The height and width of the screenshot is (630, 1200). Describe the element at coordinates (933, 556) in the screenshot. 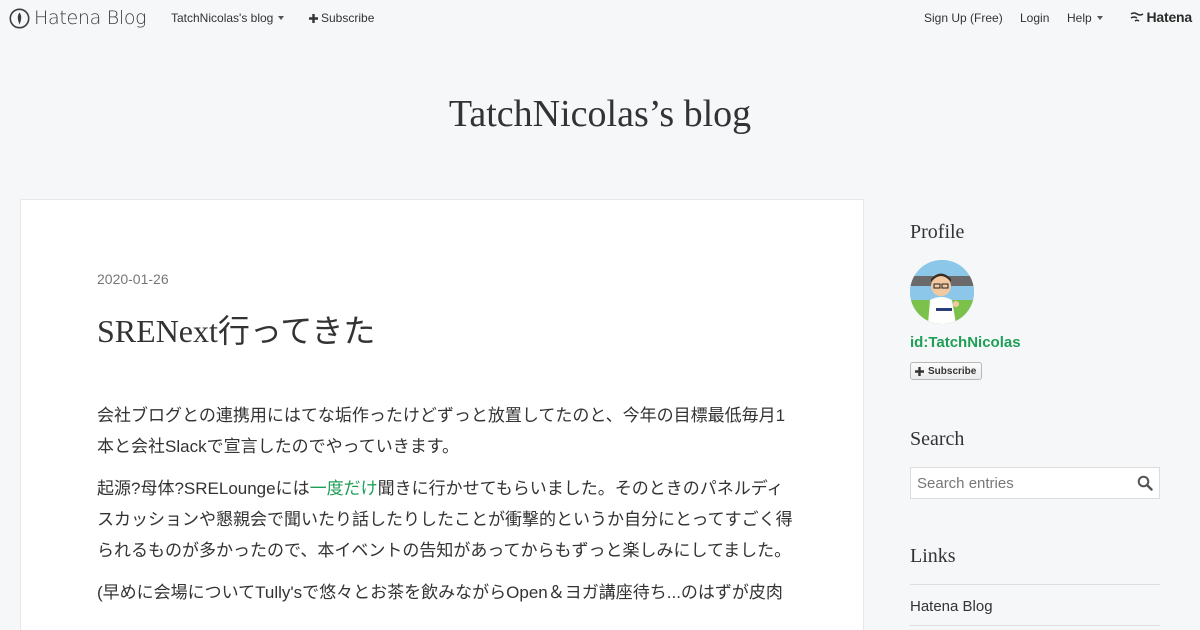

I see `links-heading: Links` at that location.